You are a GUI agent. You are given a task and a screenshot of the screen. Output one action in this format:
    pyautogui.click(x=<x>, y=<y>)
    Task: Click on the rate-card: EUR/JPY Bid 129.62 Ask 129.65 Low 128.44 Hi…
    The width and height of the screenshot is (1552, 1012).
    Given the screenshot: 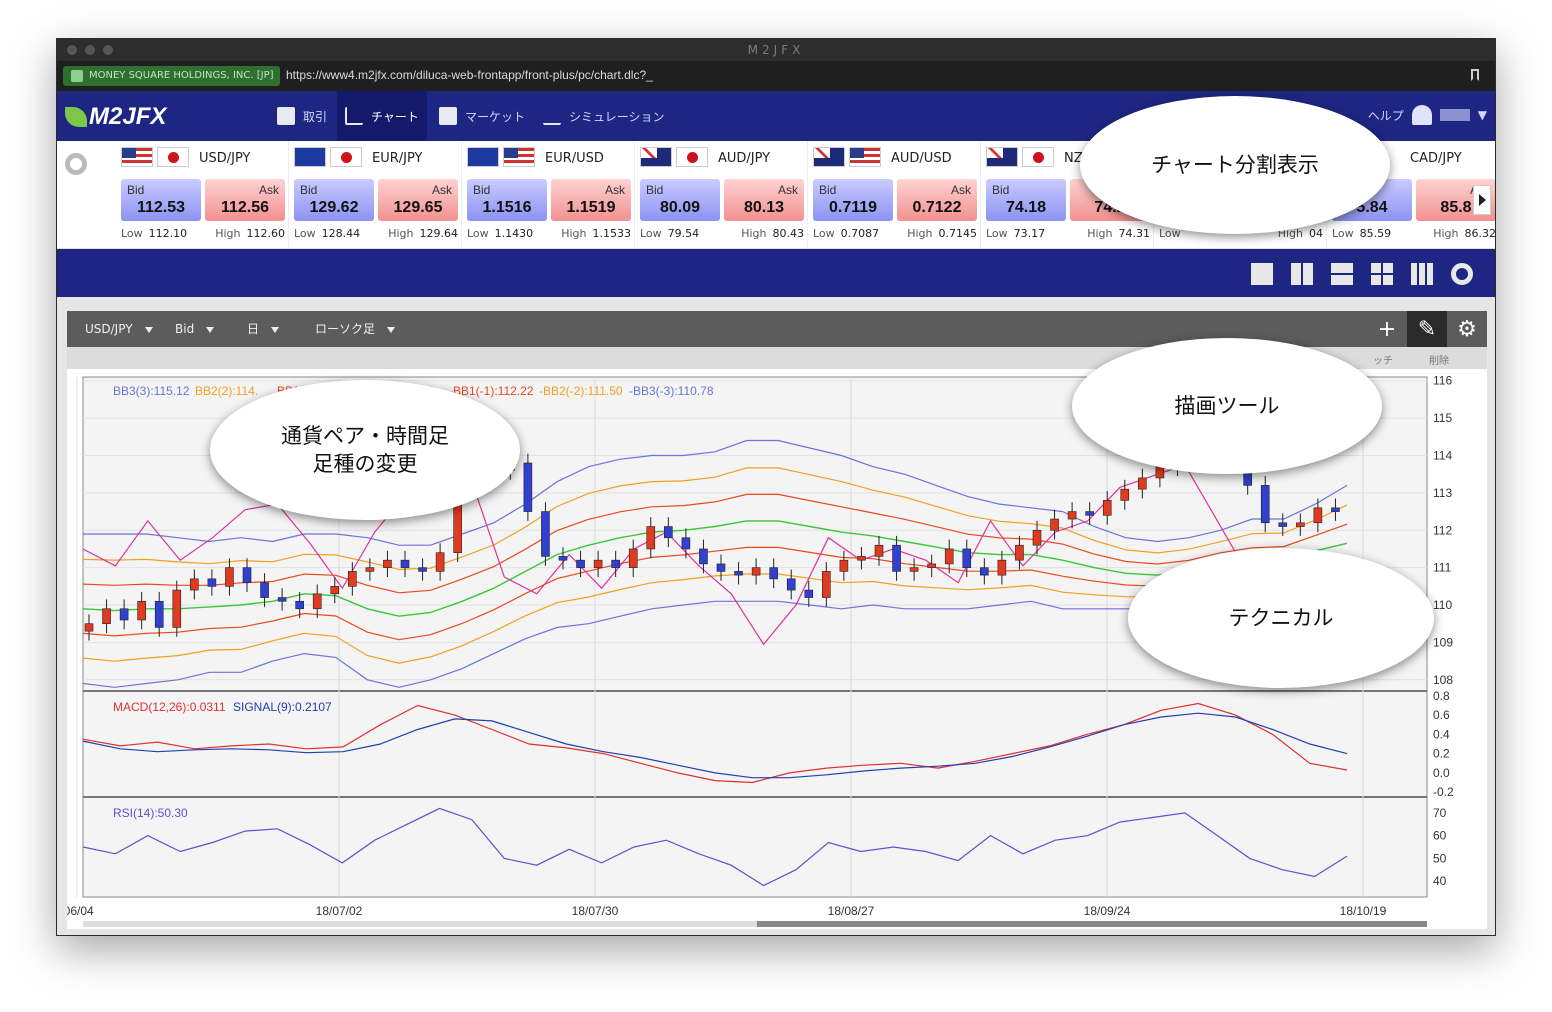 What is the action you would take?
    pyautogui.click(x=376, y=195)
    